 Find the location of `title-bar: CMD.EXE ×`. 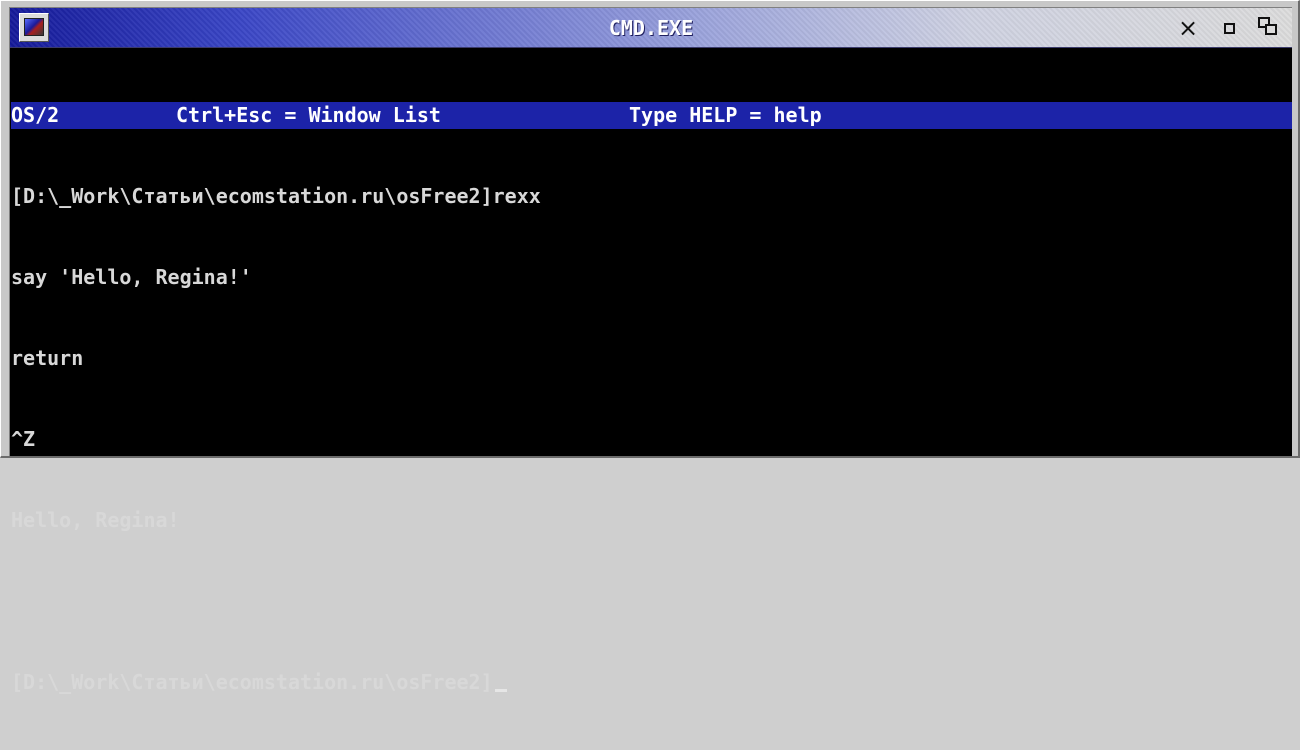

title-bar: CMD.EXE × is located at coordinates (651, 28).